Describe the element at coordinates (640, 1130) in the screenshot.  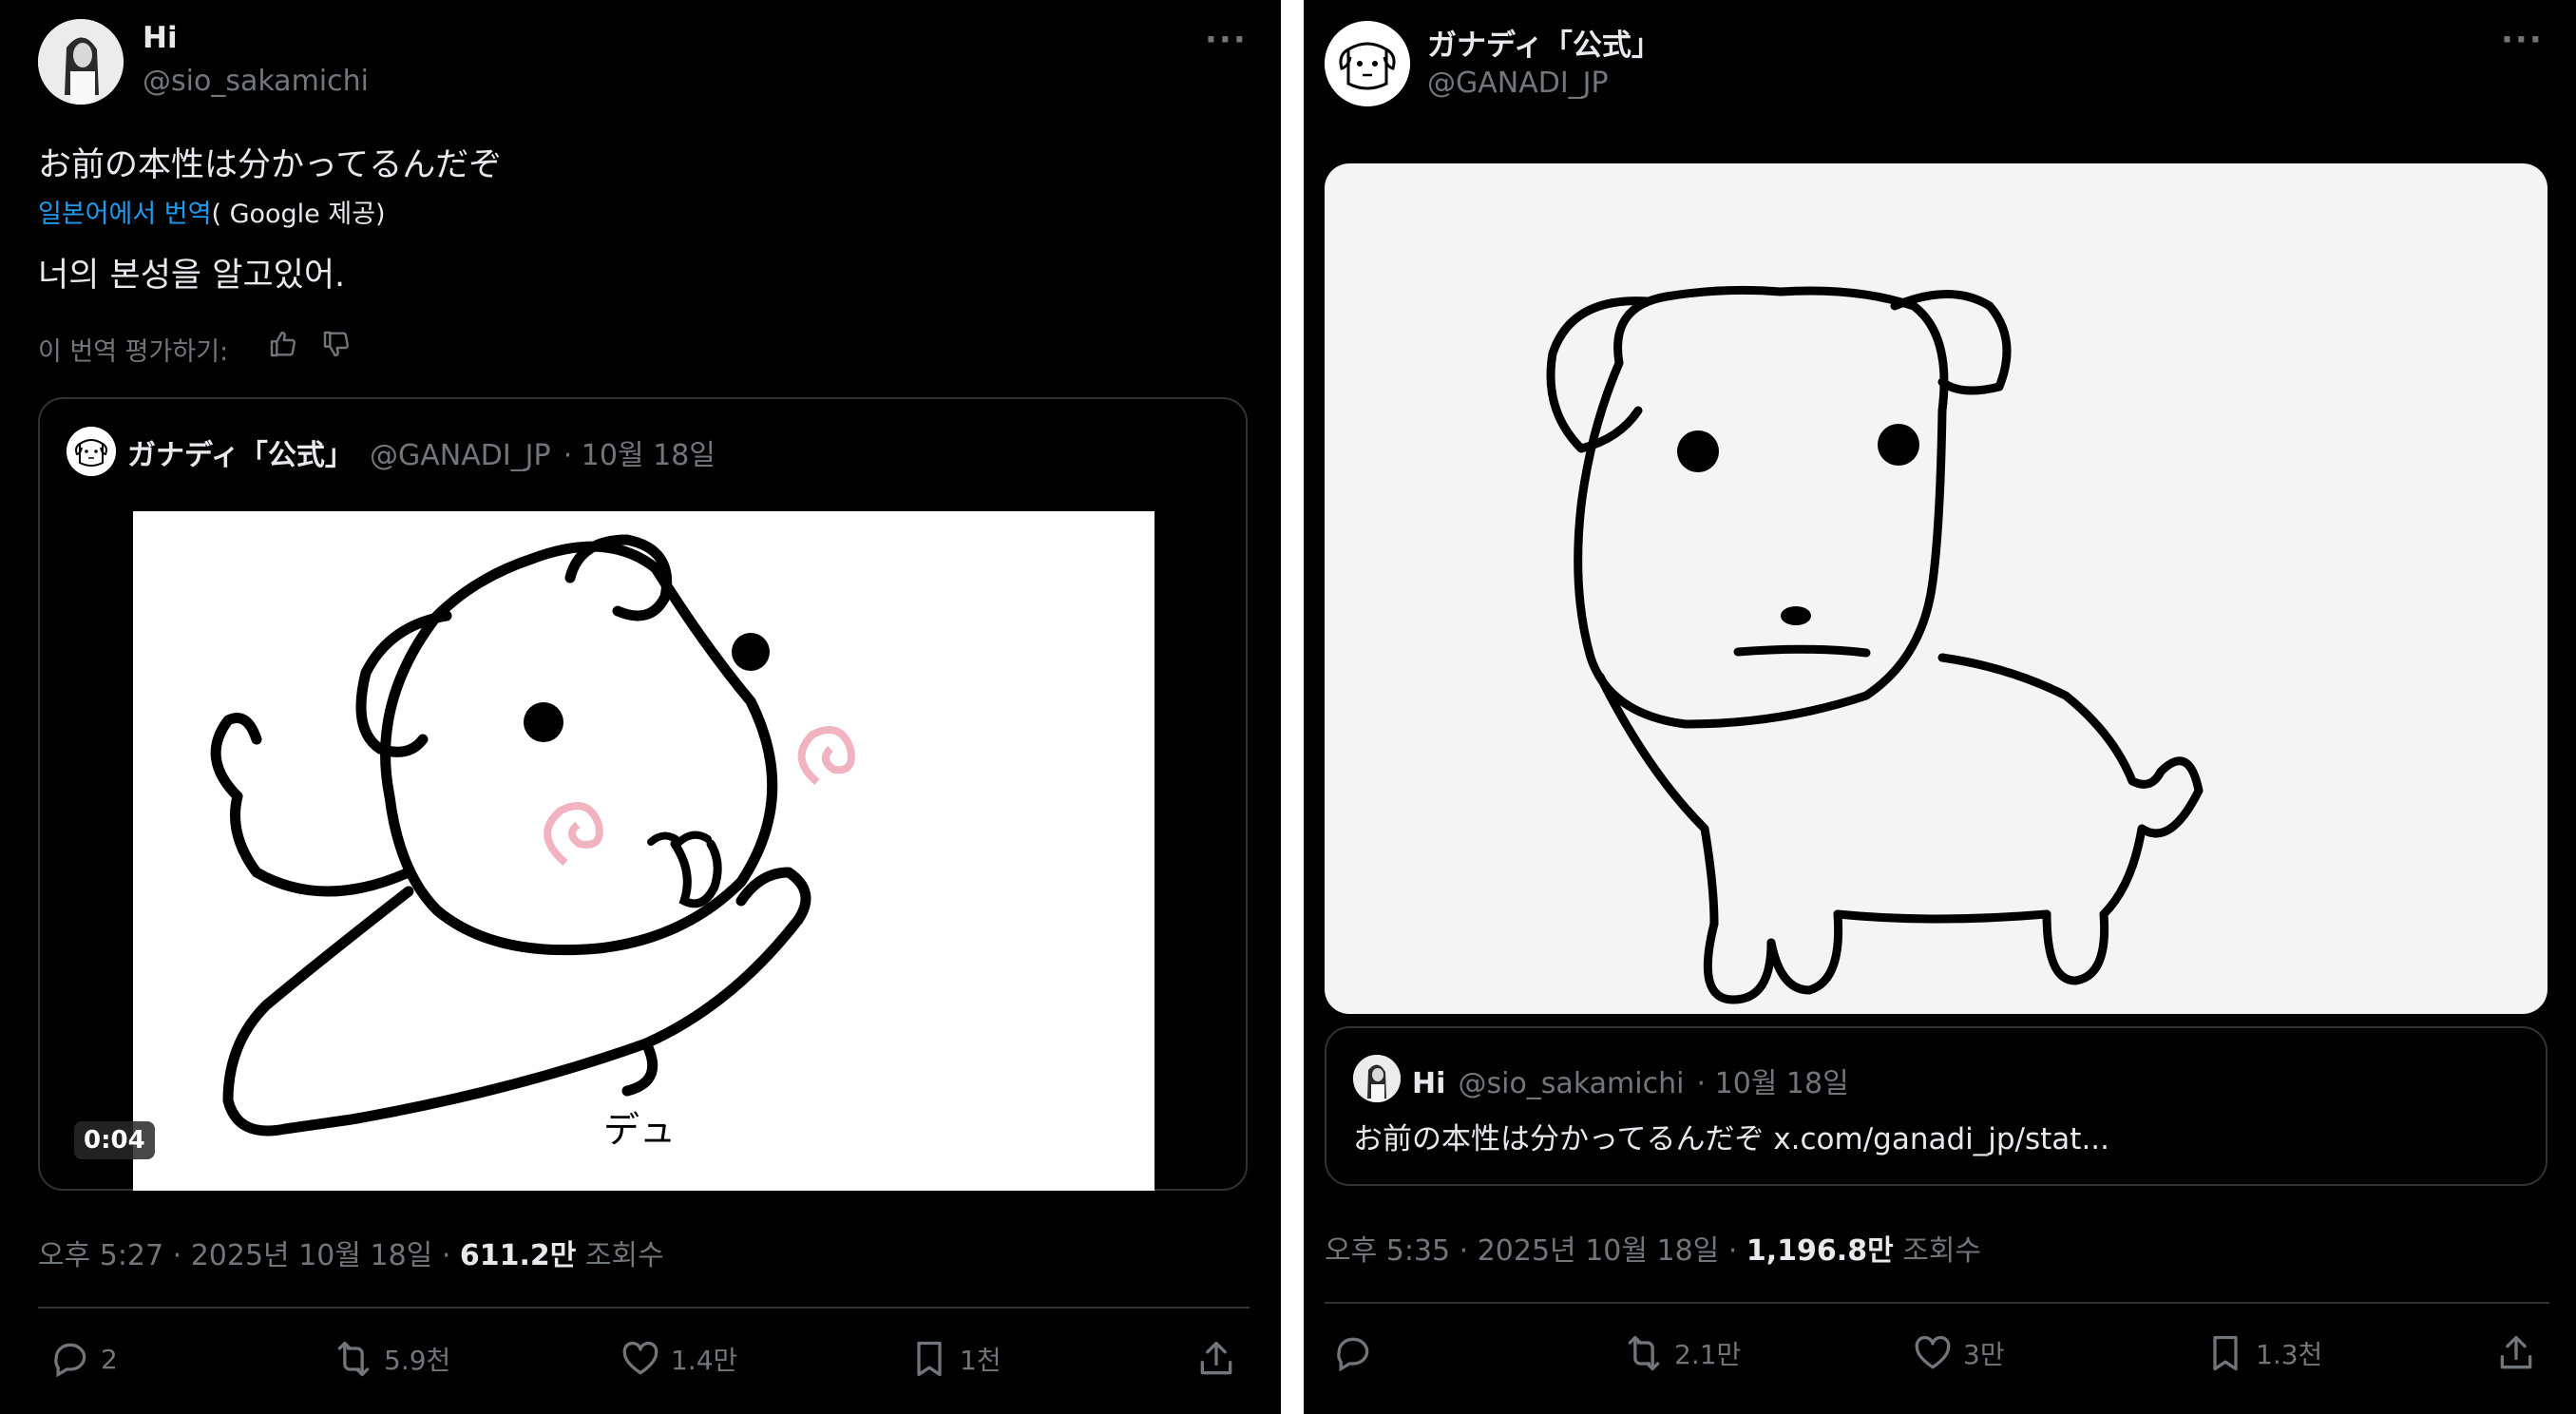
I see `video-caption: デュ` at that location.